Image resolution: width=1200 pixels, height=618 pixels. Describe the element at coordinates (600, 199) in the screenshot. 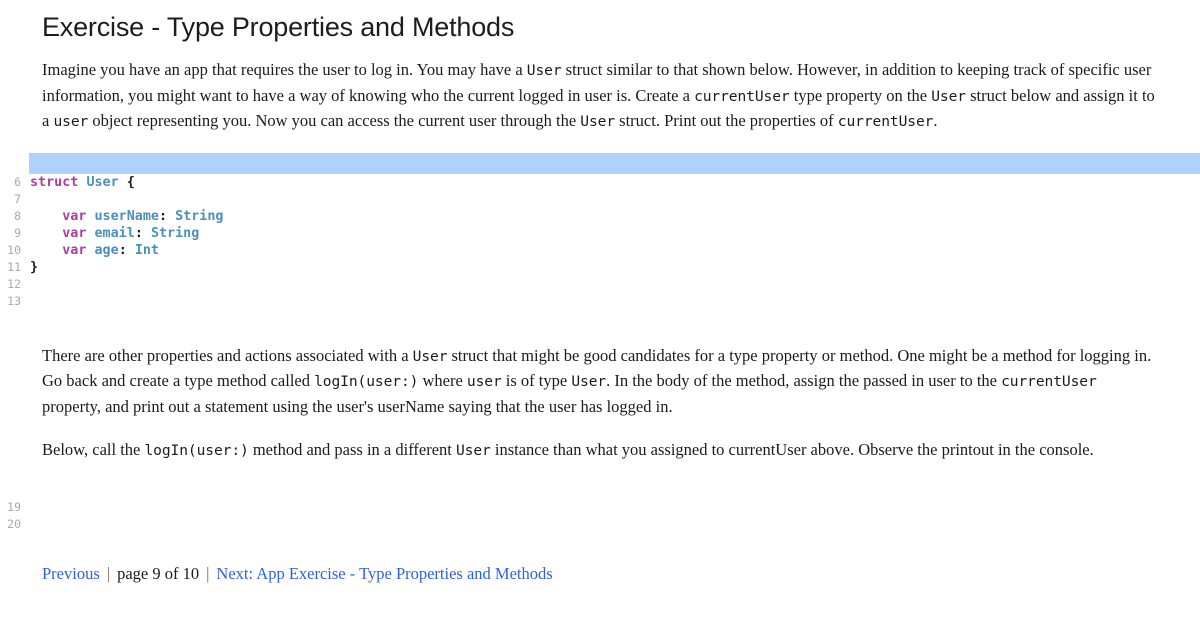

I see `code-line: 7` at that location.